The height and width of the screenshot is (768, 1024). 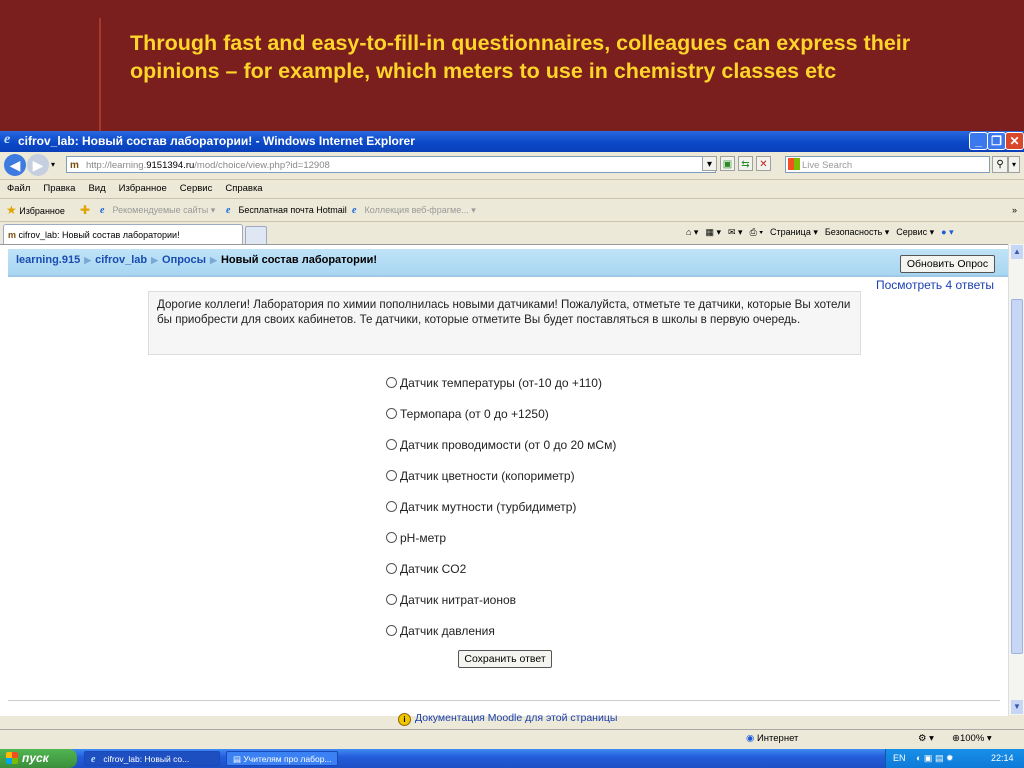 I want to click on internet-zone: ◉ Интернет, so click(x=772, y=738).